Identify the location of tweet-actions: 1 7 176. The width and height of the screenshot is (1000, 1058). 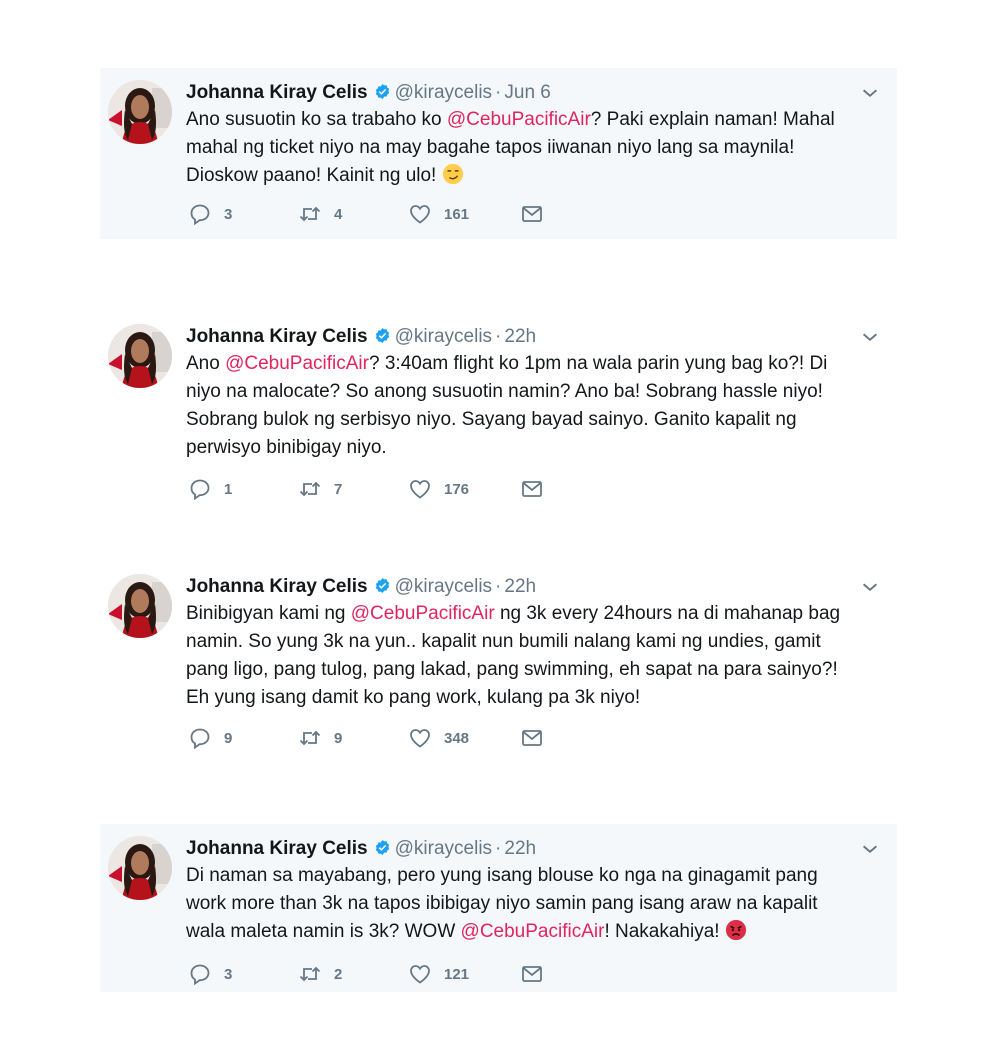
(366, 489).